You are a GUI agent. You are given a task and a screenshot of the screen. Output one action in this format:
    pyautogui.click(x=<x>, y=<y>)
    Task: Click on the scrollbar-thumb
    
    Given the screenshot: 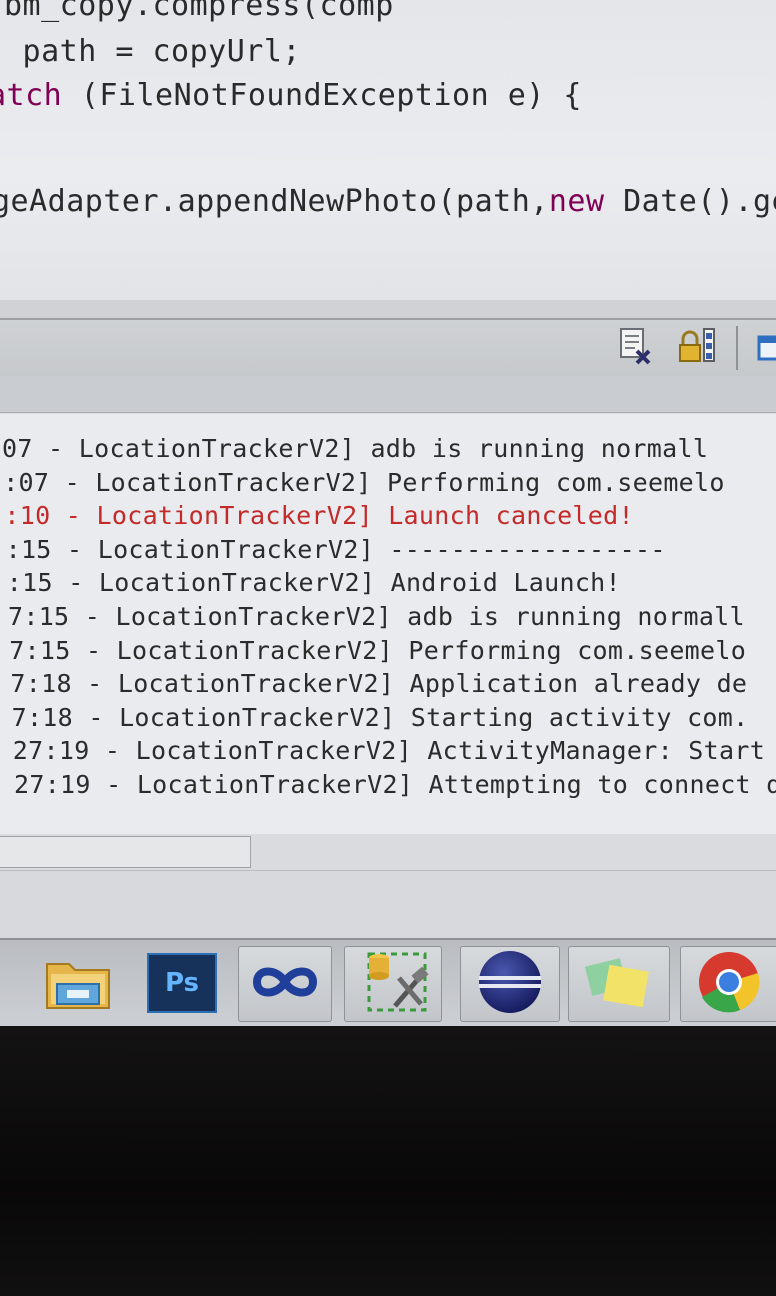 What is the action you would take?
    pyautogui.click(x=125, y=852)
    